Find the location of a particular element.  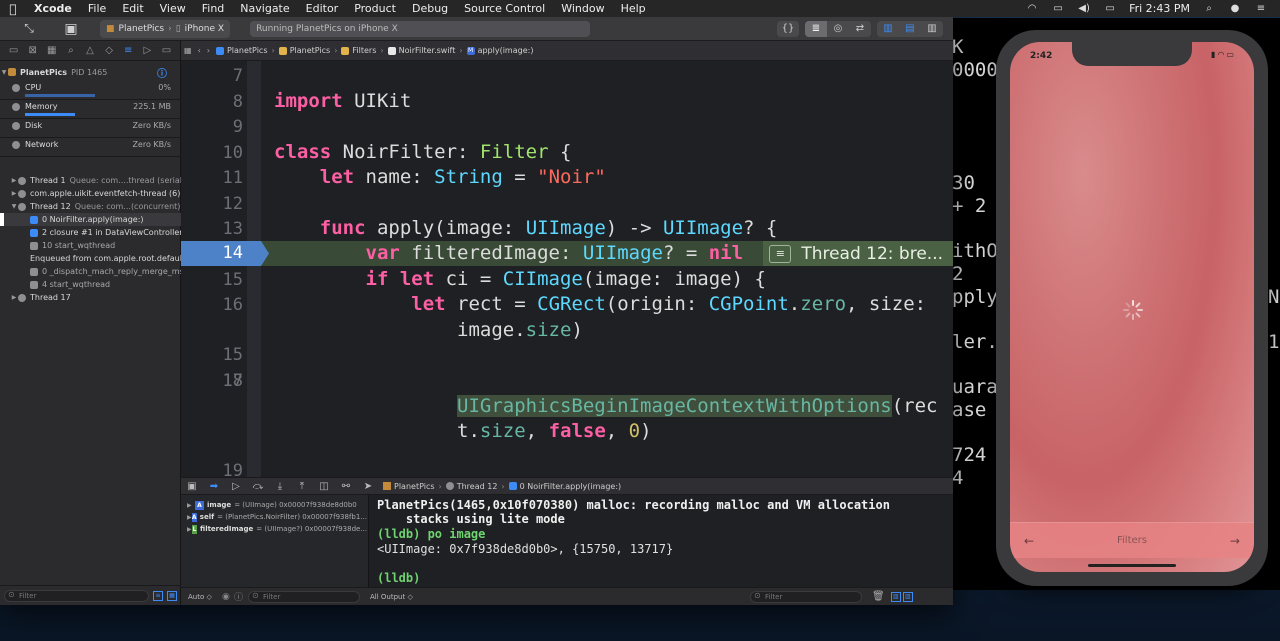

gauge-memory: Memory 225.1 MB is located at coordinates (90, 109).